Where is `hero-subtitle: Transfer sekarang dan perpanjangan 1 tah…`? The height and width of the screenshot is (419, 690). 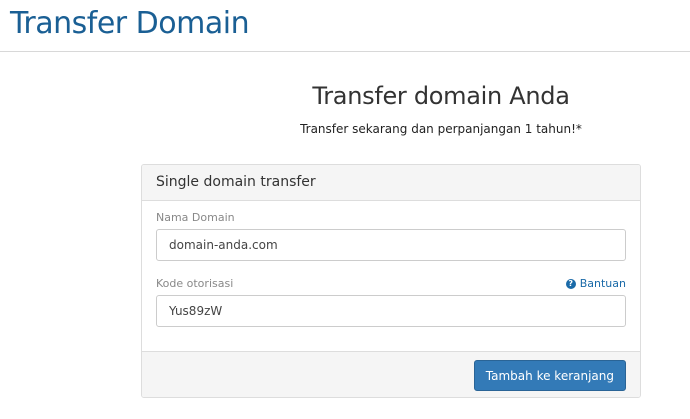 hero-subtitle: Transfer sekarang dan perpanjangan 1 tah… is located at coordinates (441, 129).